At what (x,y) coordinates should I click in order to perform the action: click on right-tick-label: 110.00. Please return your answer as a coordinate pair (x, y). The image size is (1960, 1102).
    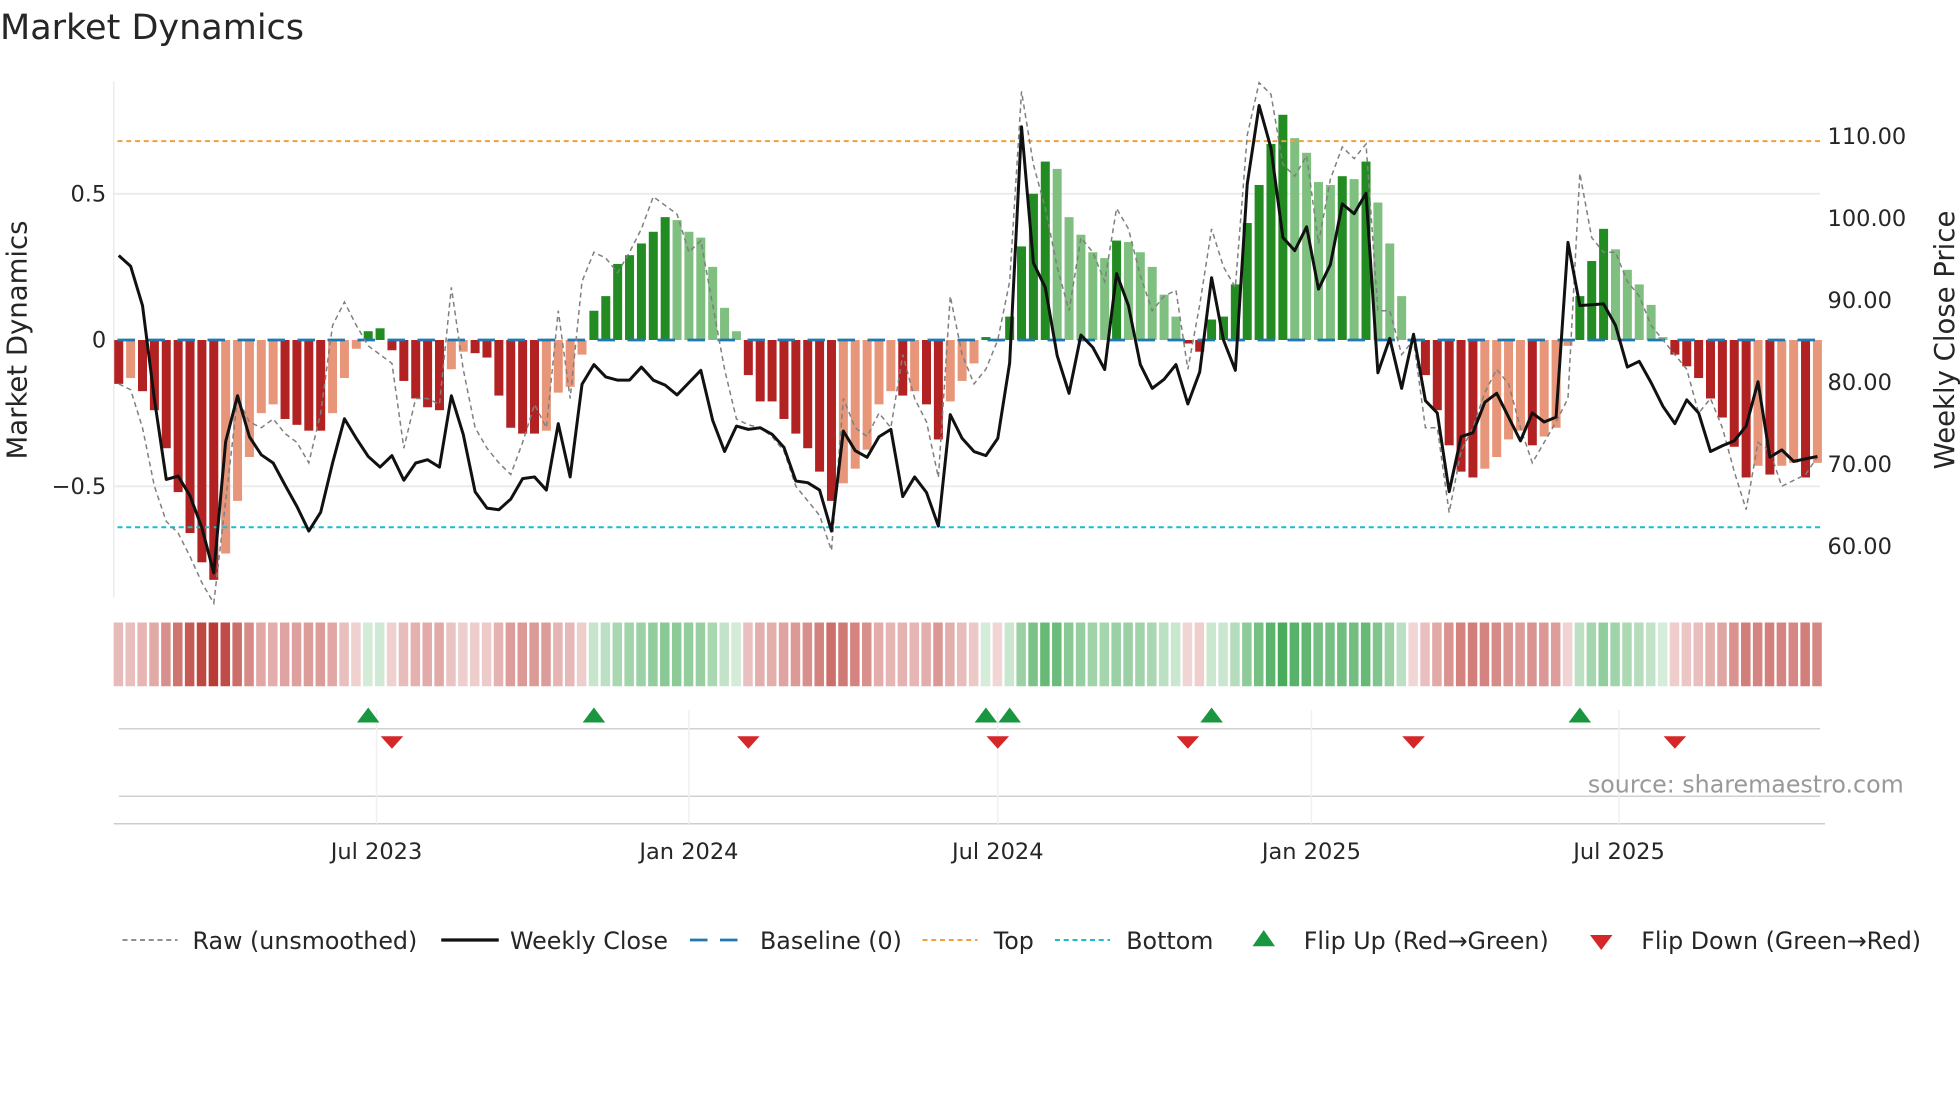
    Looking at the image, I should click on (1867, 137).